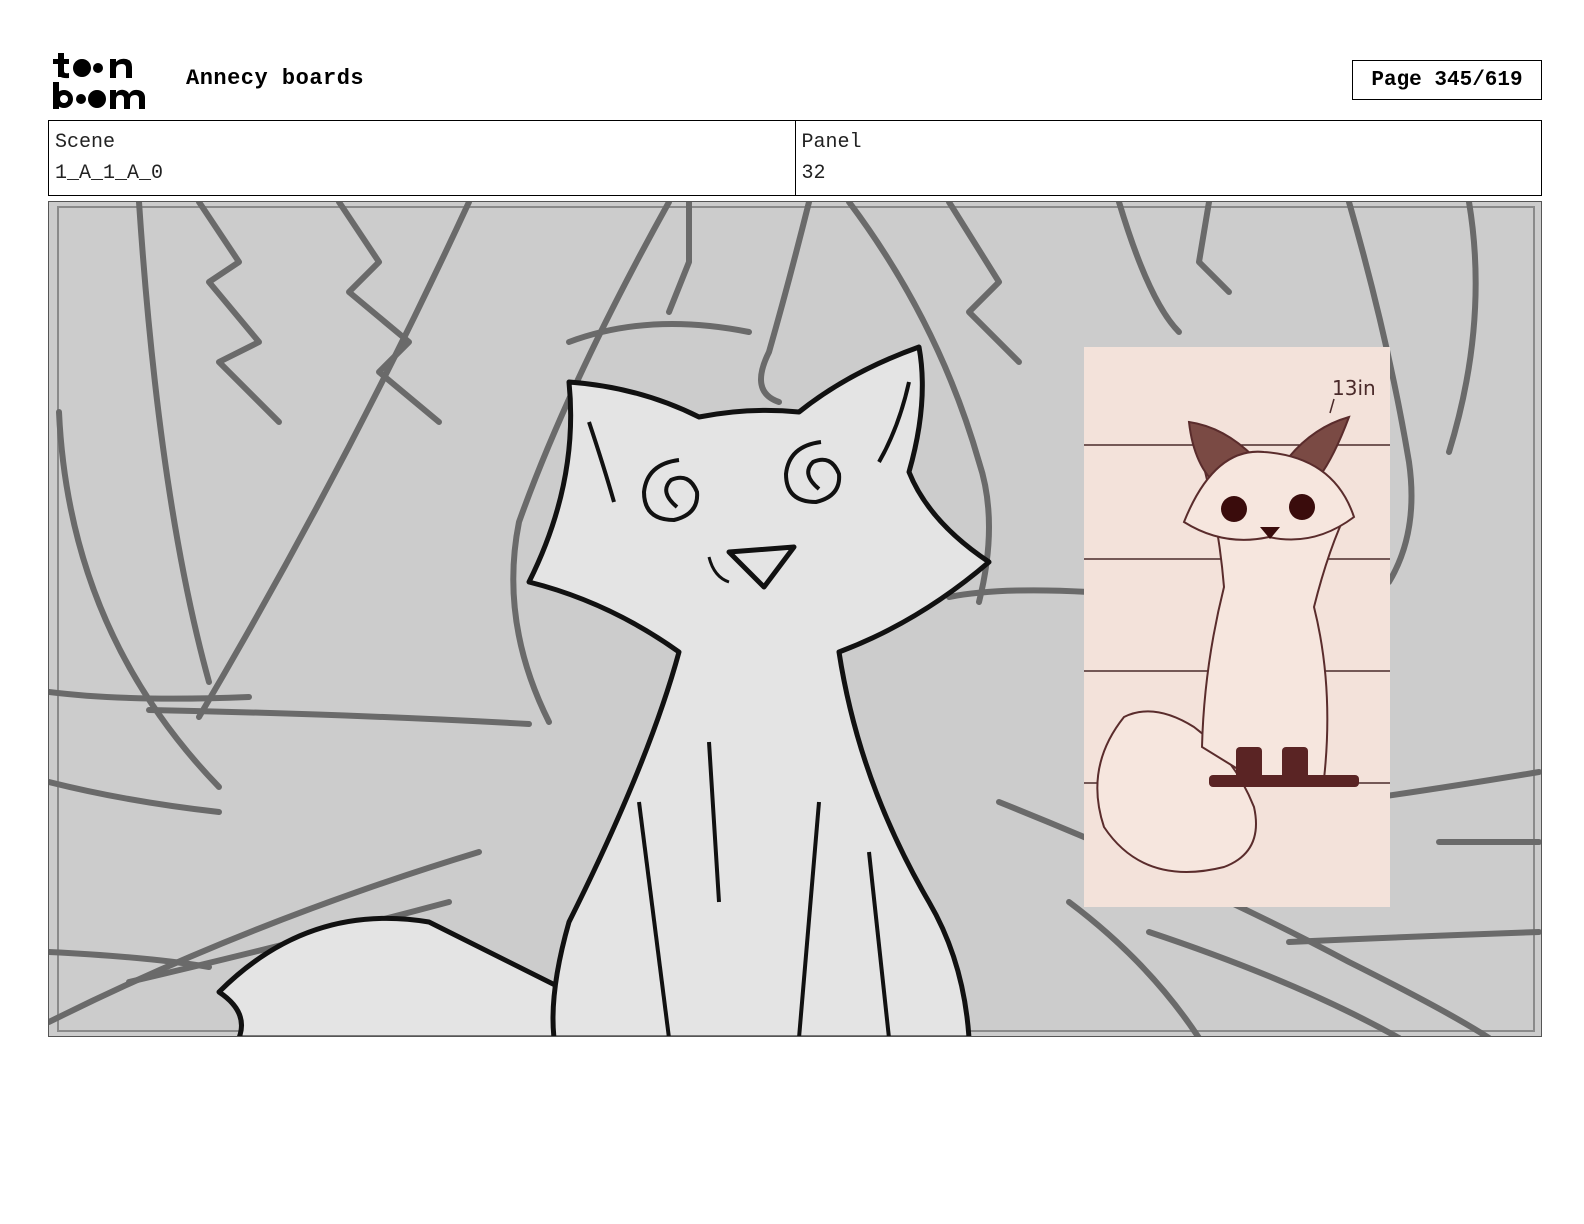  What do you see at coordinates (831, 142) in the screenshot?
I see `panel-label: Panel` at bounding box center [831, 142].